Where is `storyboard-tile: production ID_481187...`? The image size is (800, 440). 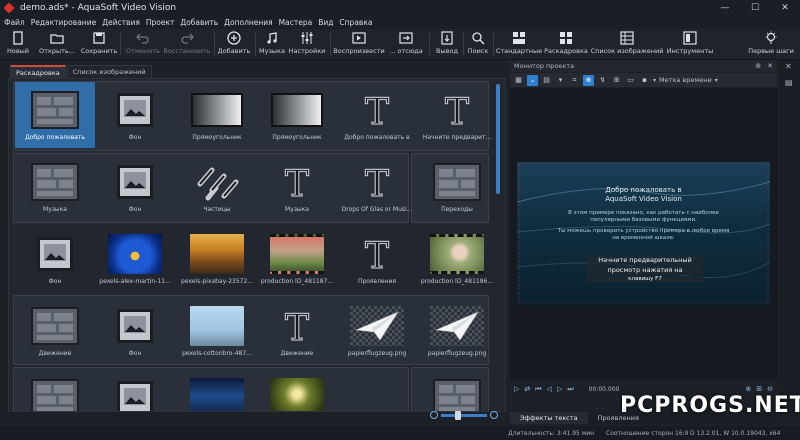 storyboard-tile: production ID_481187... is located at coordinates (297, 259).